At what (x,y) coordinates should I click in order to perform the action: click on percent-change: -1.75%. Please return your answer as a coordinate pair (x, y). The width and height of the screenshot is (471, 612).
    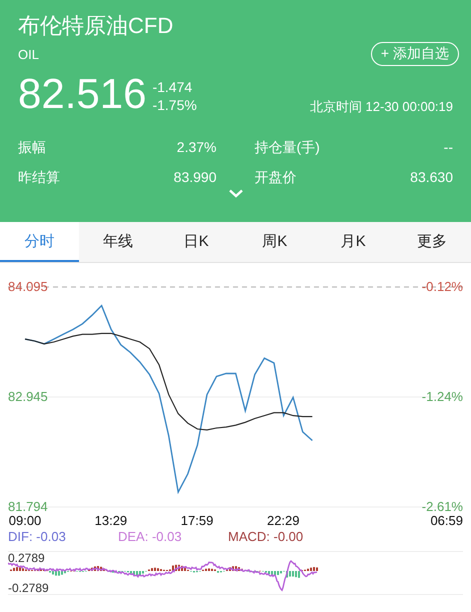
    Looking at the image, I should click on (174, 105).